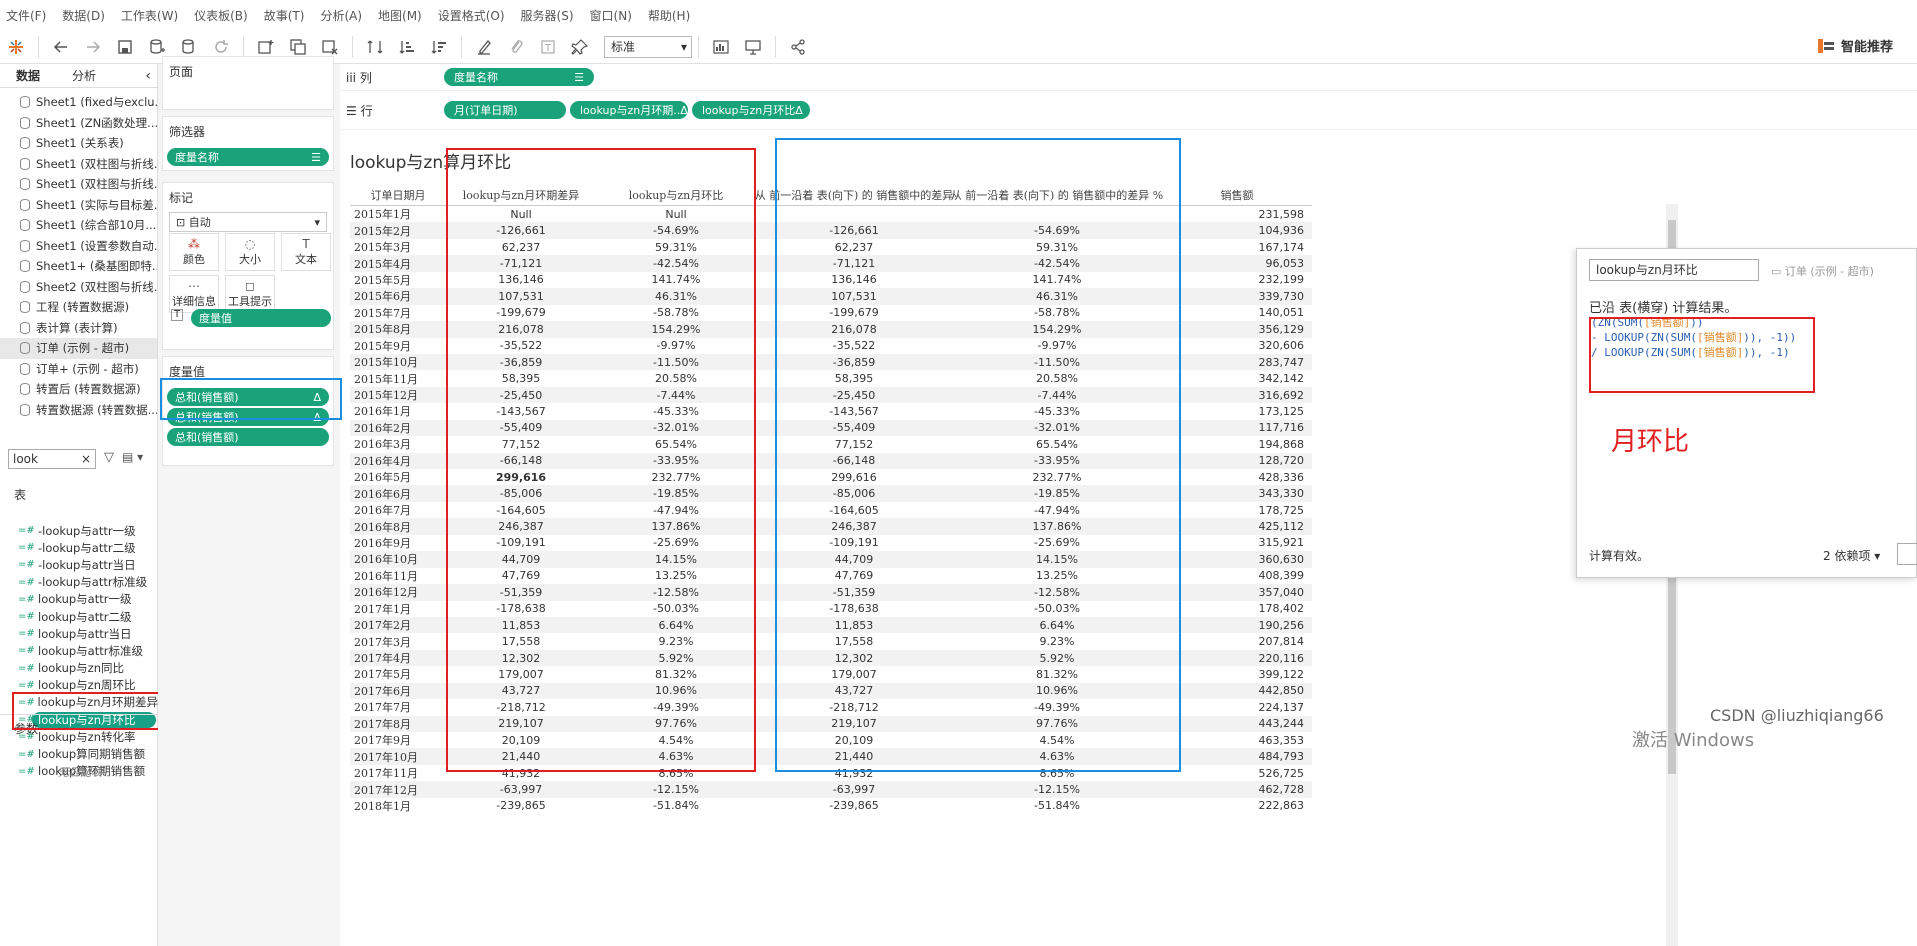  Describe the element at coordinates (149, 15) in the screenshot. I see `menu-item: 工作表(W)` at that location.